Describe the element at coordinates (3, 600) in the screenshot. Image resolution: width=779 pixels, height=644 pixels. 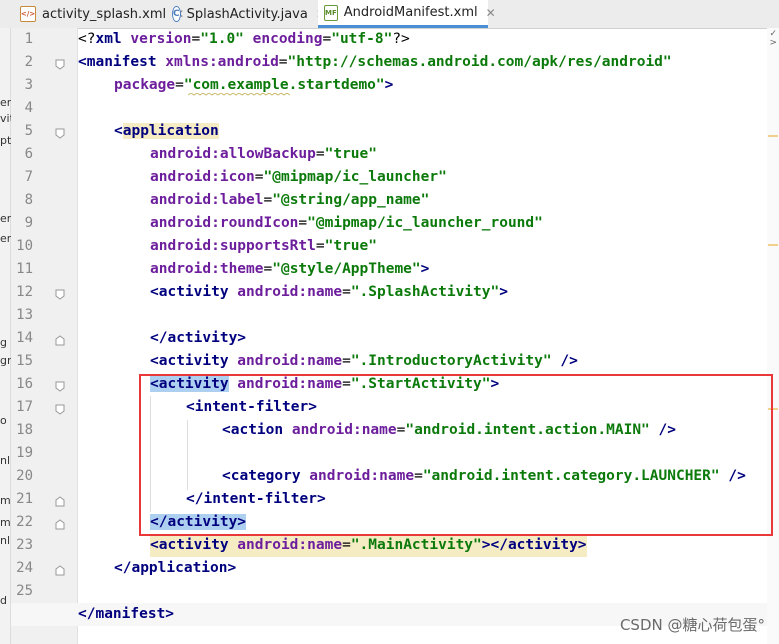
I see `truncated-text: d` at that location.